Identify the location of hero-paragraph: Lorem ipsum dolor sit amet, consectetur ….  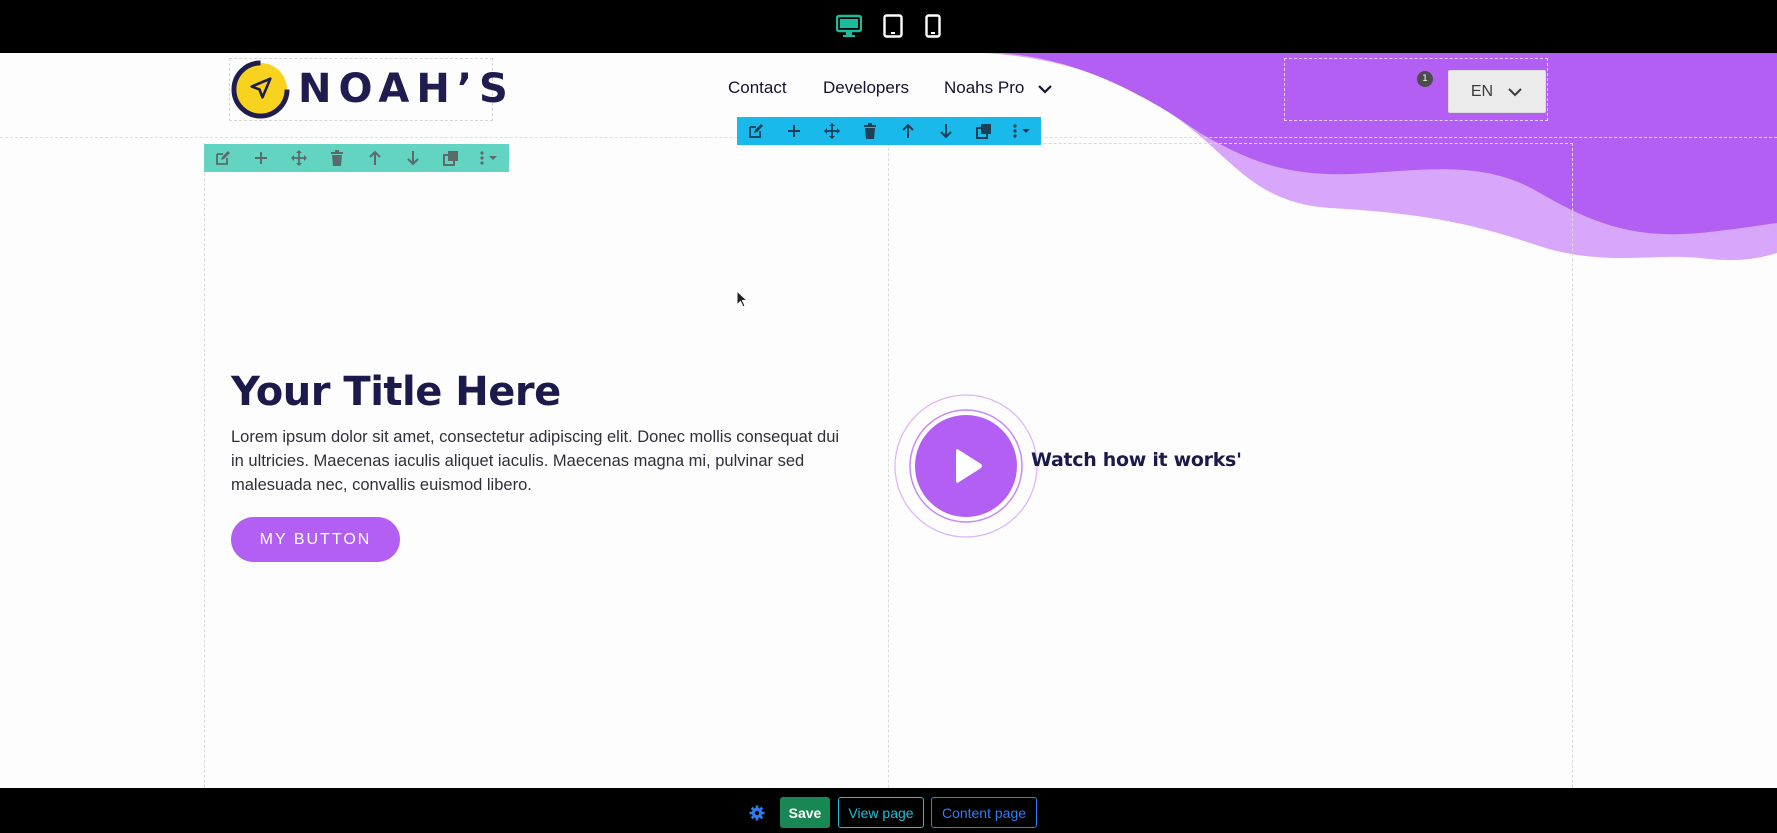
(535, 461).